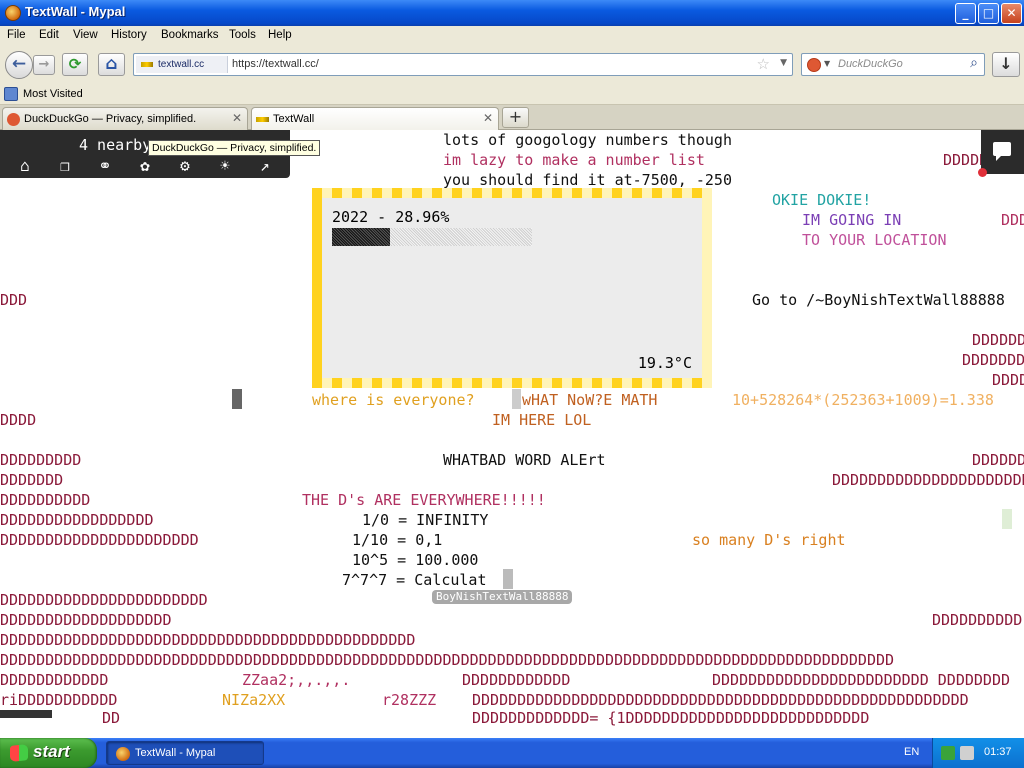 Image resolution: width=1024 pixels, height=768 pixels. I want to click on palette-icon: ✿, so click(145, 166).